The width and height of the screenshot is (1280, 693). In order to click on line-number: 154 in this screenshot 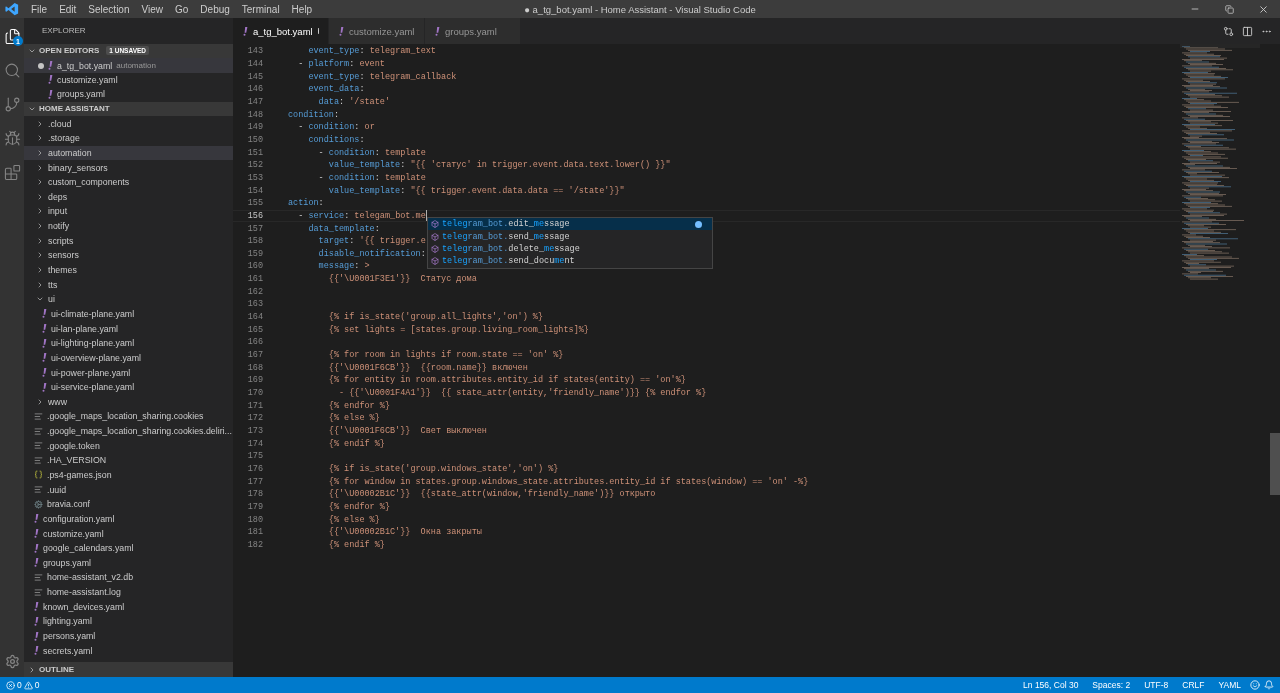, I will do `click(254, 190)`.